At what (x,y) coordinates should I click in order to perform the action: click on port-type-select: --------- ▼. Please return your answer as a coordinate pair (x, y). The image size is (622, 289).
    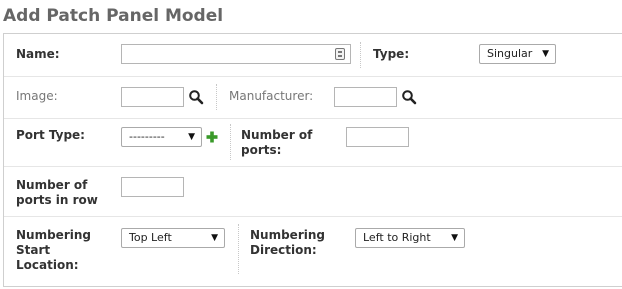
    Looking at the image, I should click on (161, 137).